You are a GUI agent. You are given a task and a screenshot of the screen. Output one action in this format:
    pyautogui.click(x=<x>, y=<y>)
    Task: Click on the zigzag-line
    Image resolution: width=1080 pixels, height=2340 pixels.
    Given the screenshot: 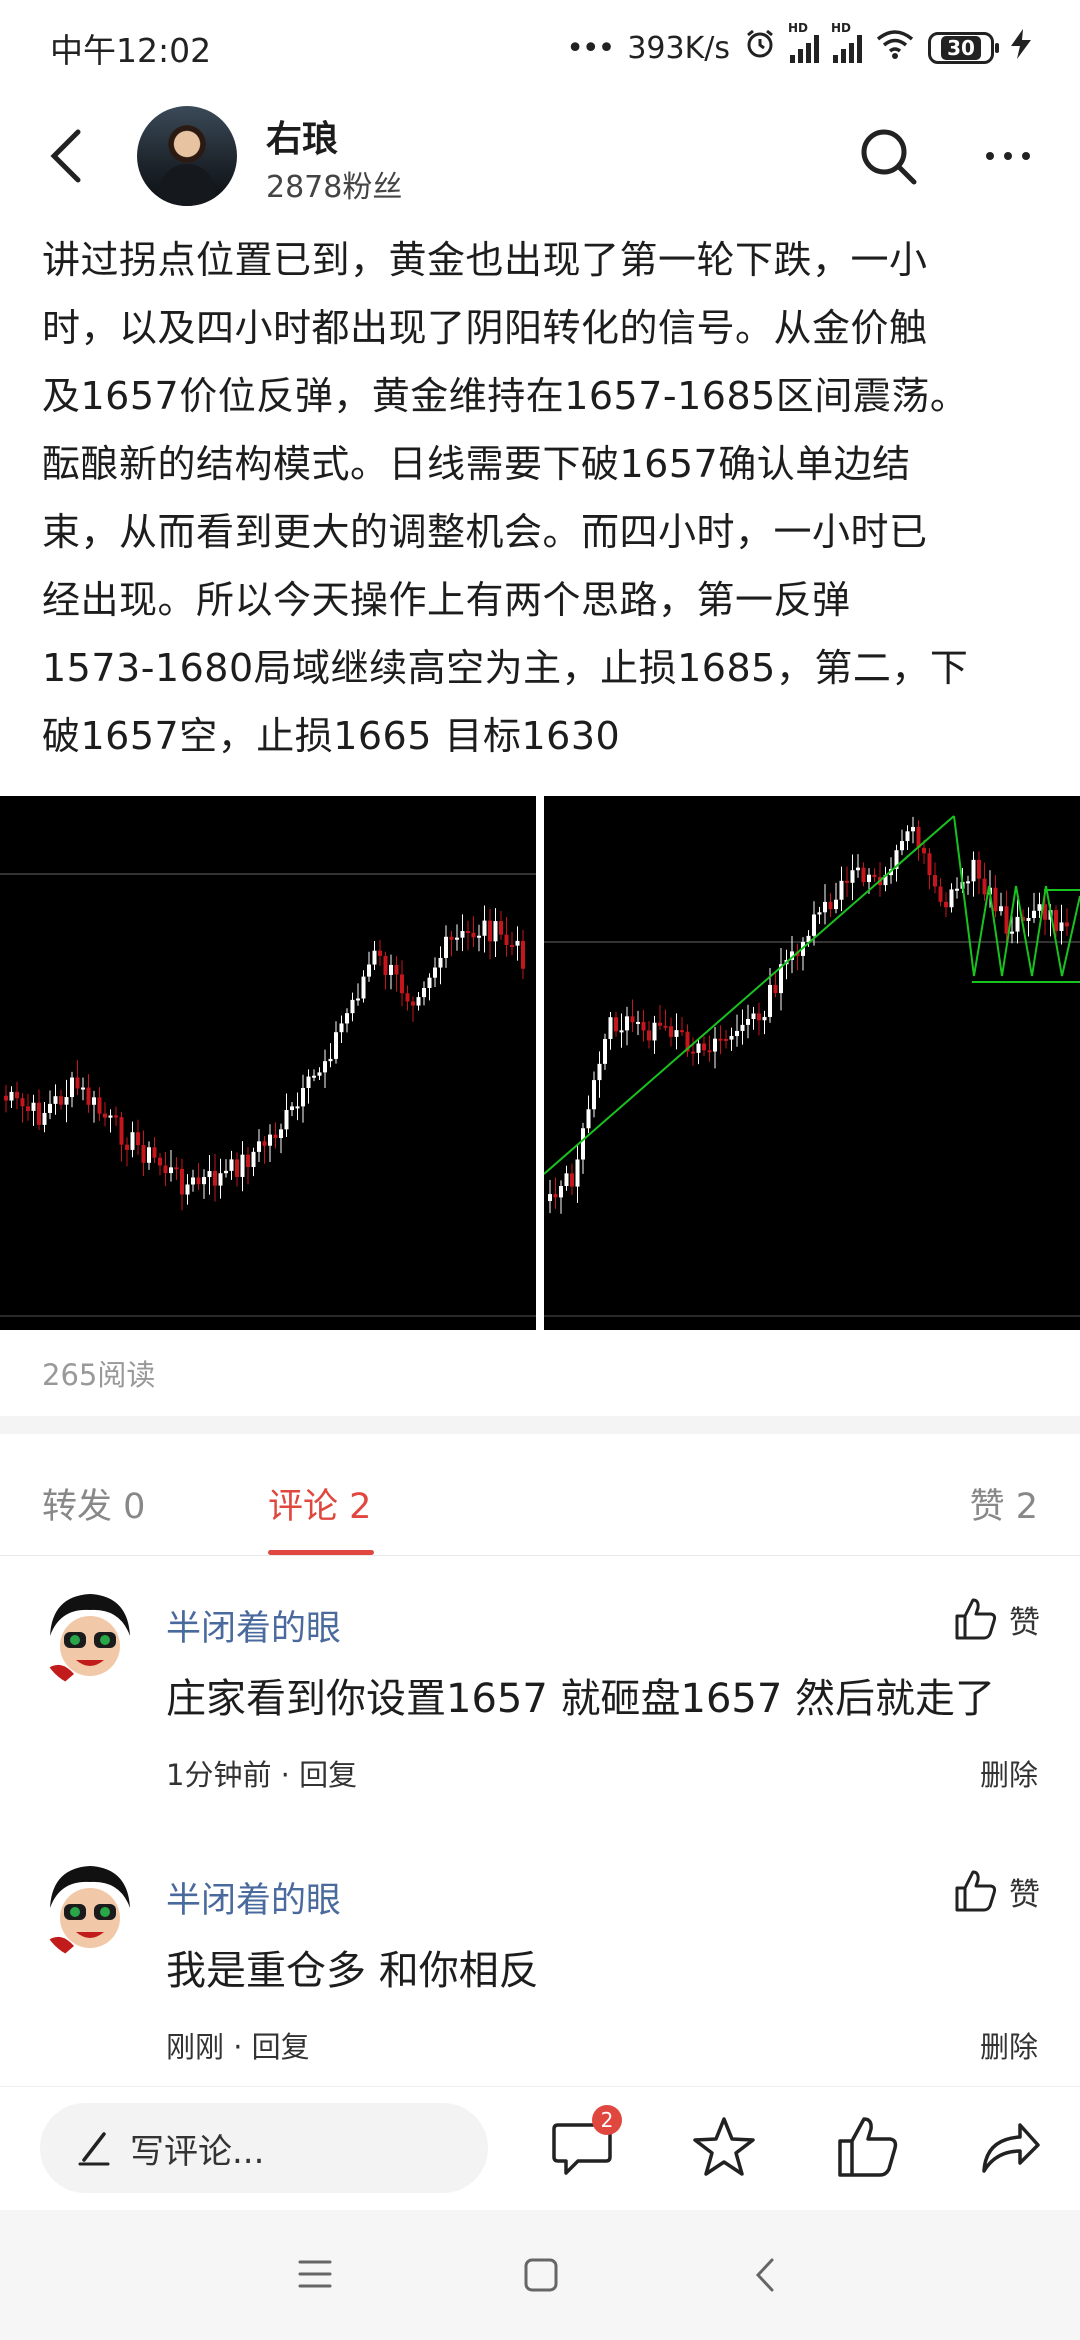 What is the action you would take?
    pyautogui.click(x=1016, y=896)
    